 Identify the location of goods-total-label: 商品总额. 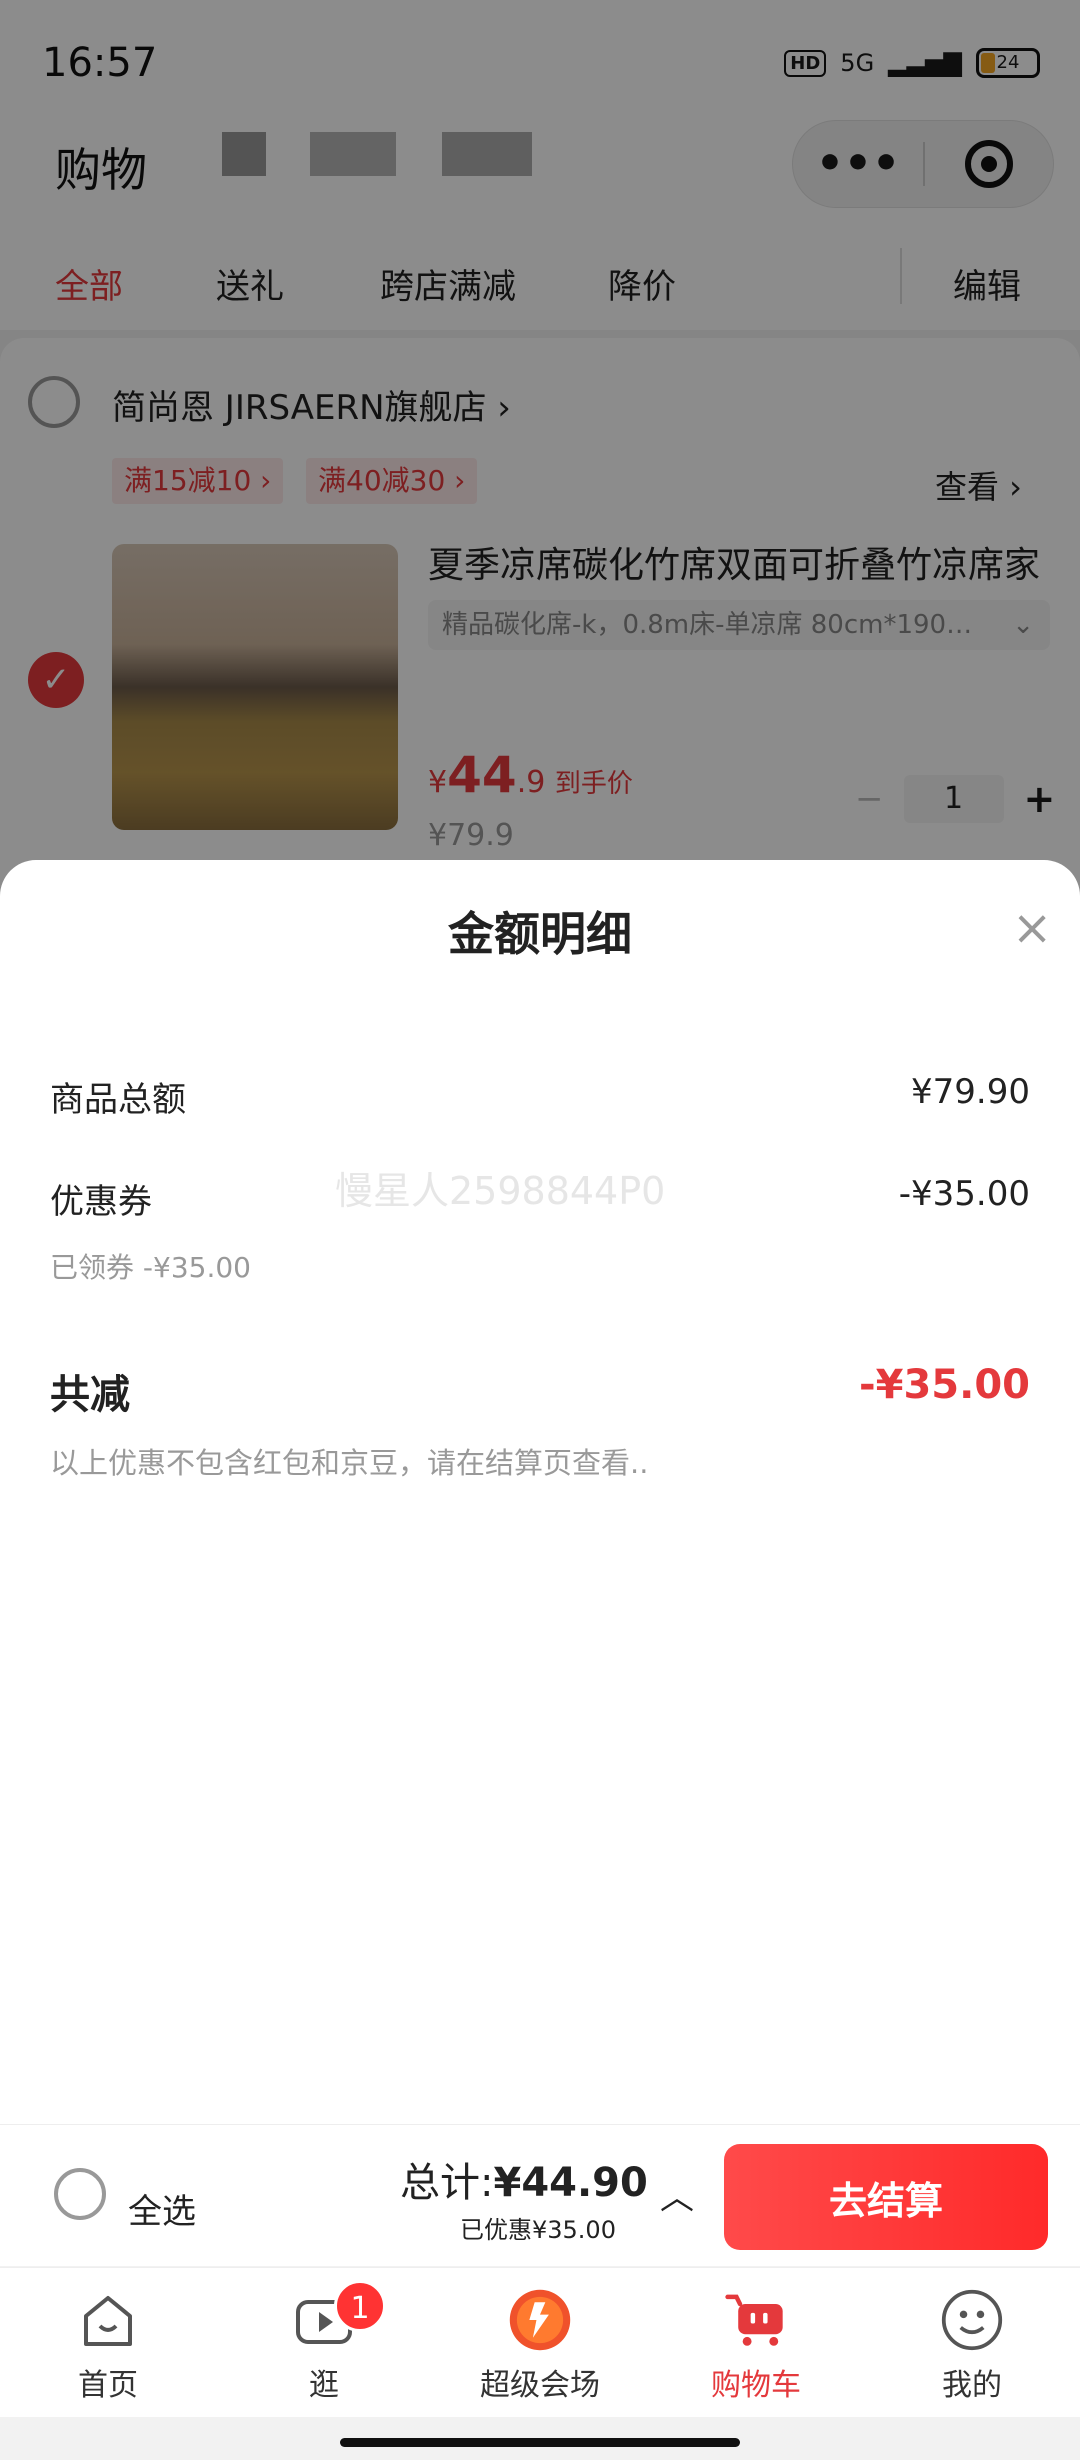
(118, 1100).